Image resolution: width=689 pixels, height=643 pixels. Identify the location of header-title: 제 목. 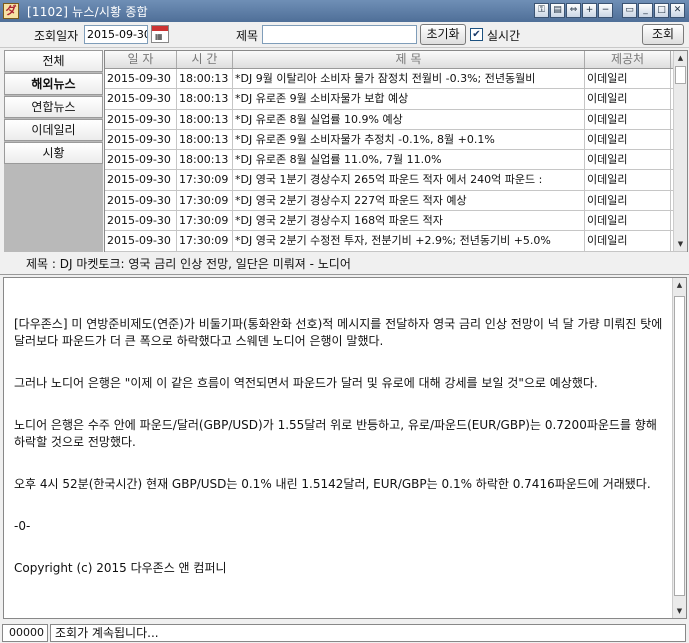
(409, 59).